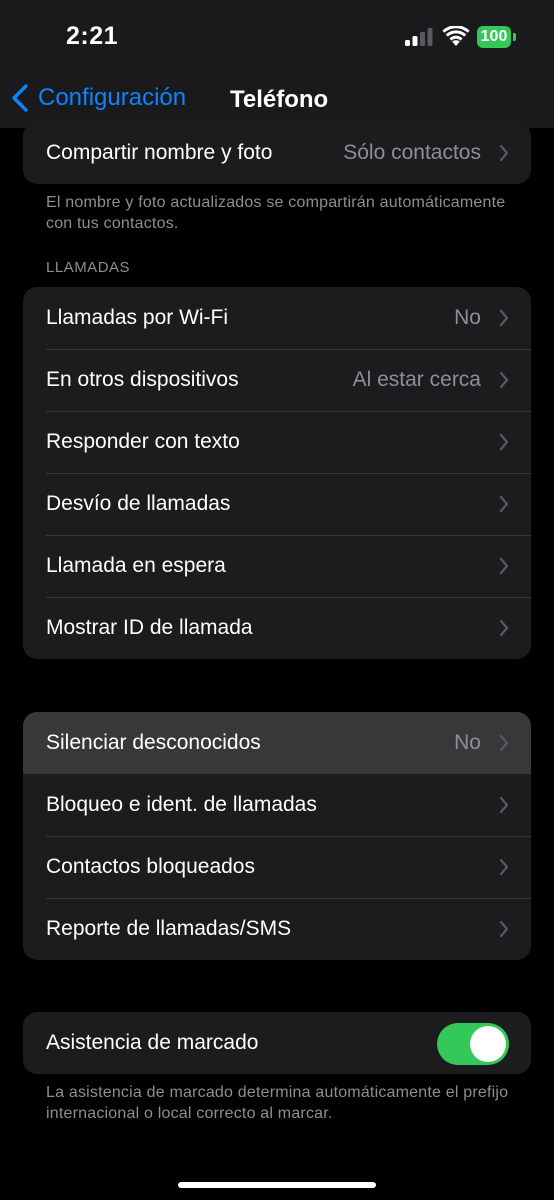  I want to click on row-value: Sólo contactos, so click(412, 152).